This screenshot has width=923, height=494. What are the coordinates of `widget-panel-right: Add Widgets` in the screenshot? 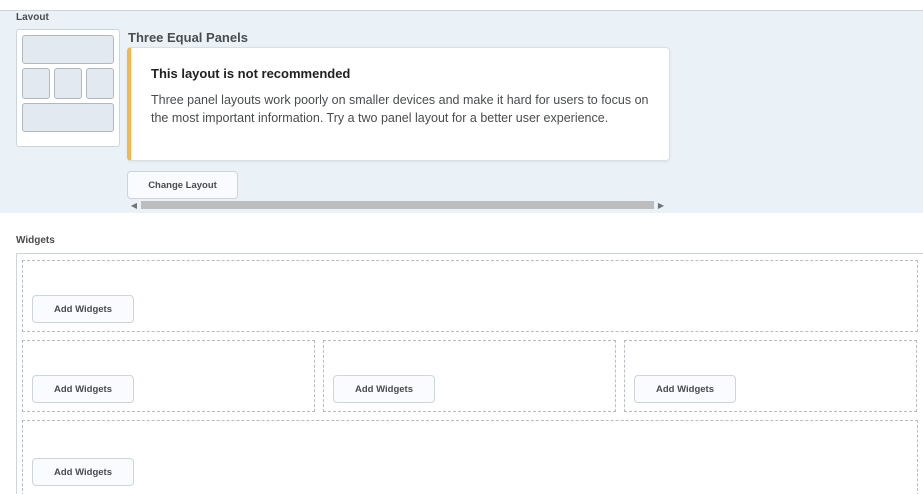 It's located at (770, 376).